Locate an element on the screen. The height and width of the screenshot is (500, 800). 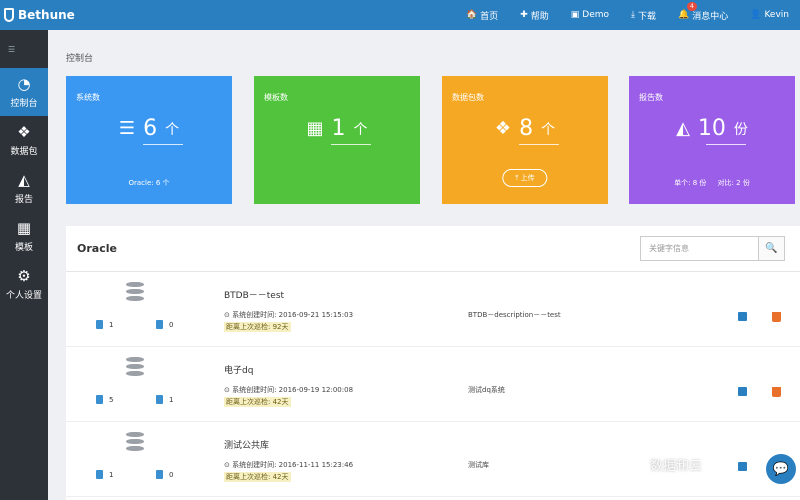
created-time: ⊙ 系统创建时间: 2016-09-21 15:15:03 is located at coordinates (289, 315).